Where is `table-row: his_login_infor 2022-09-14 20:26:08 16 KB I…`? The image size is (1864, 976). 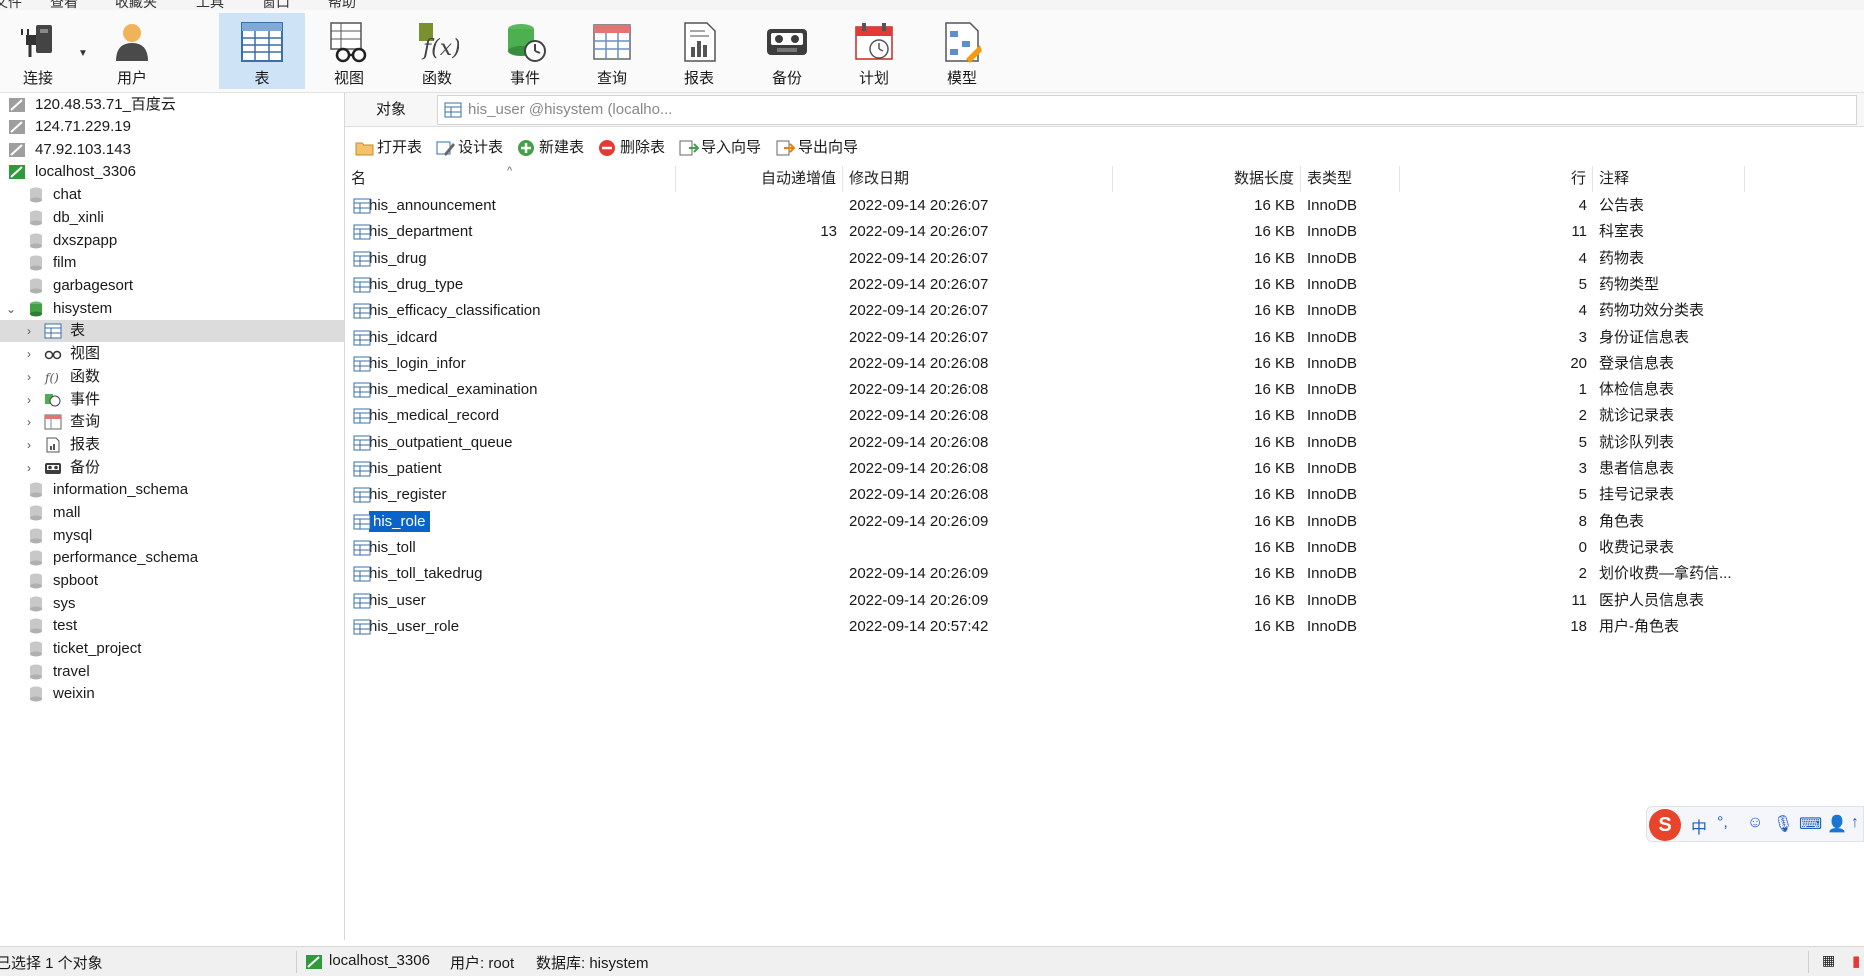
table-row: his_login_infor 2022-09-14 20:26:08 16 KB I… is located at coordinates (1104, 364).